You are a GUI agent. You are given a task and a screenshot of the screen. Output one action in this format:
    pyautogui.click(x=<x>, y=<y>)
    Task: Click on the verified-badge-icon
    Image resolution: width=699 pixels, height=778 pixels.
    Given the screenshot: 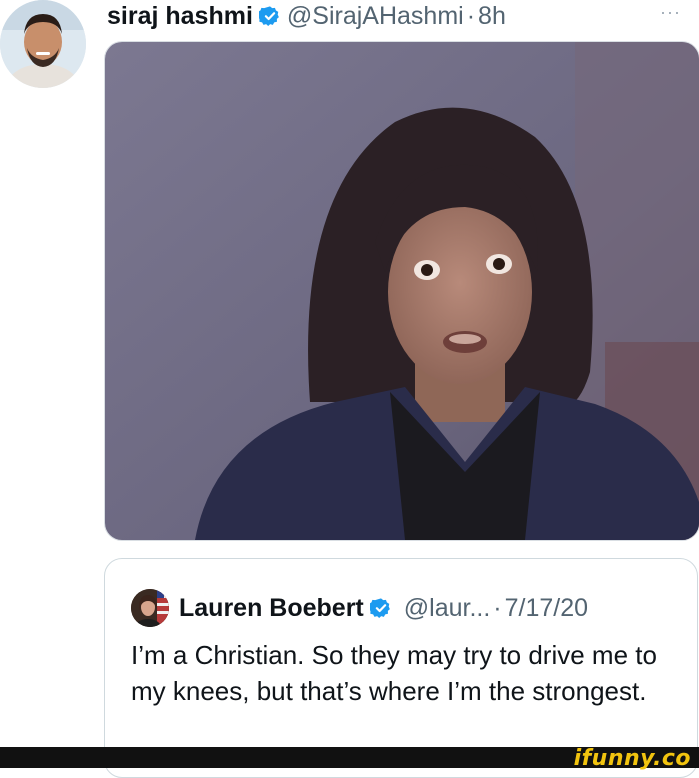 What is the action you would take?
    pyautogui.click(x=268, y=16)
    